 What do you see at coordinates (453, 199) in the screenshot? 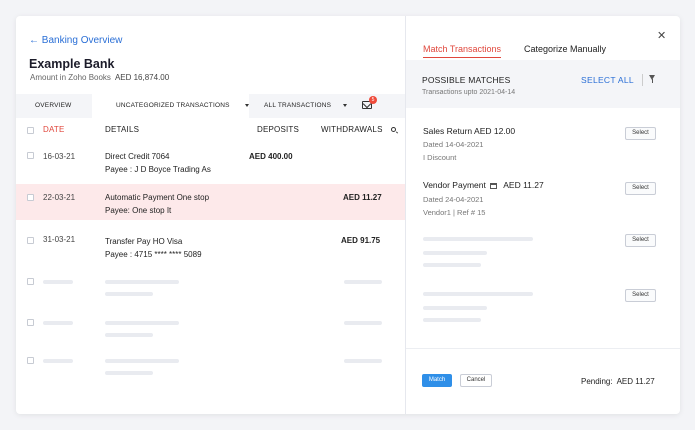
I see `match-date: Dated 24-04-2021` at bounding box center [453, 199].